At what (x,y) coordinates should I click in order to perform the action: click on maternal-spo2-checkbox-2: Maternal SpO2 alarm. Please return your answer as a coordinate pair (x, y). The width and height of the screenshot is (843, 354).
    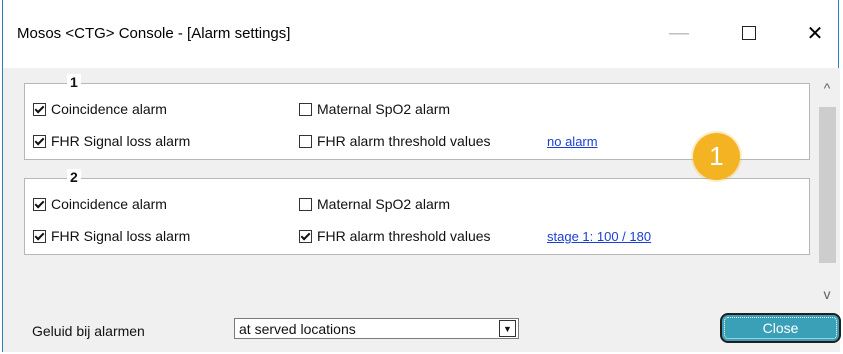
    Looking at the image, I should click on (374, 204).